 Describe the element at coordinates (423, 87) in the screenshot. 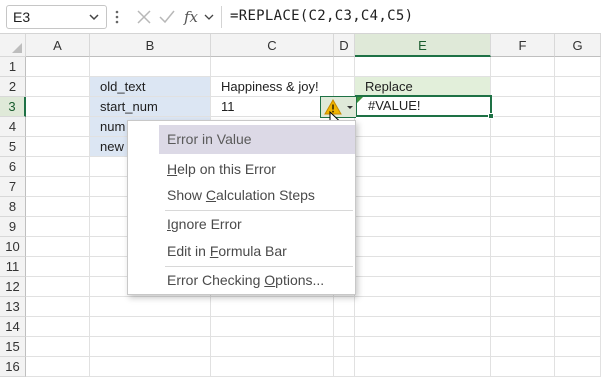

I see `cell-e2: Replace` at that location.